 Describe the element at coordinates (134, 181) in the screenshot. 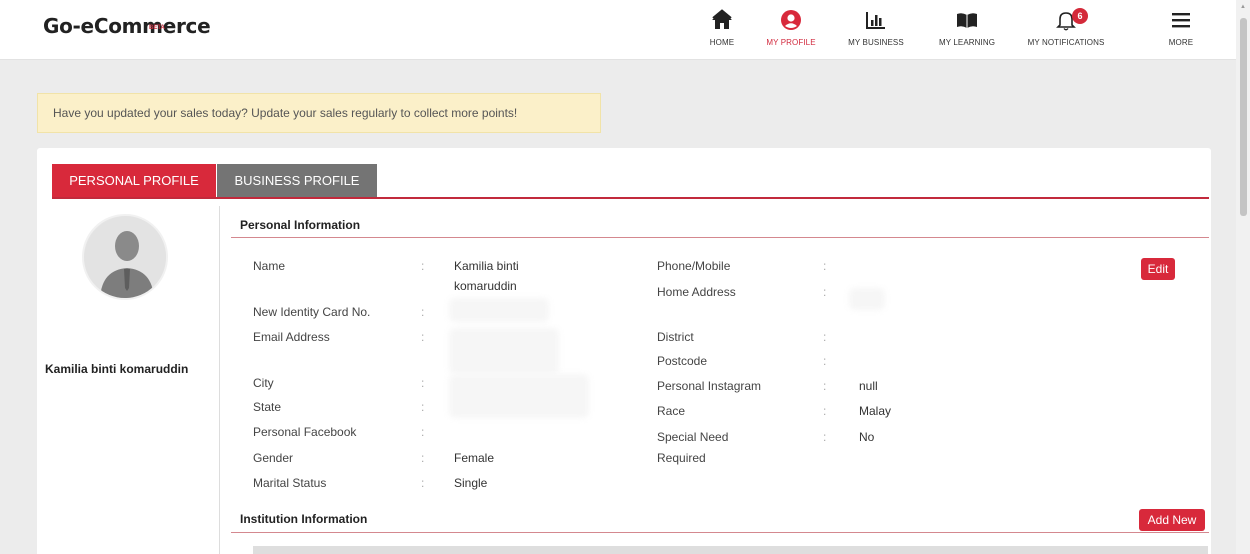

I see `tab-personal-profile: PERSONAL PROFILE` at that location.